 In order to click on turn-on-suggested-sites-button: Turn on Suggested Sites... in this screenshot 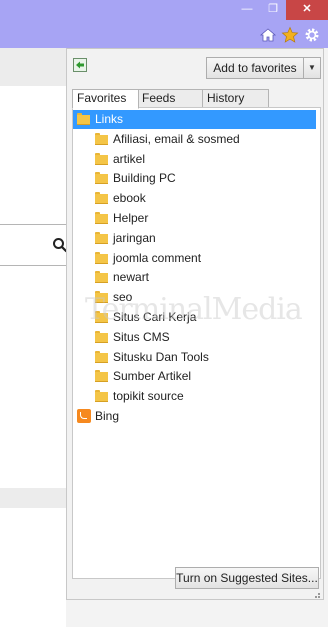, I will do `click(247, 578)`.